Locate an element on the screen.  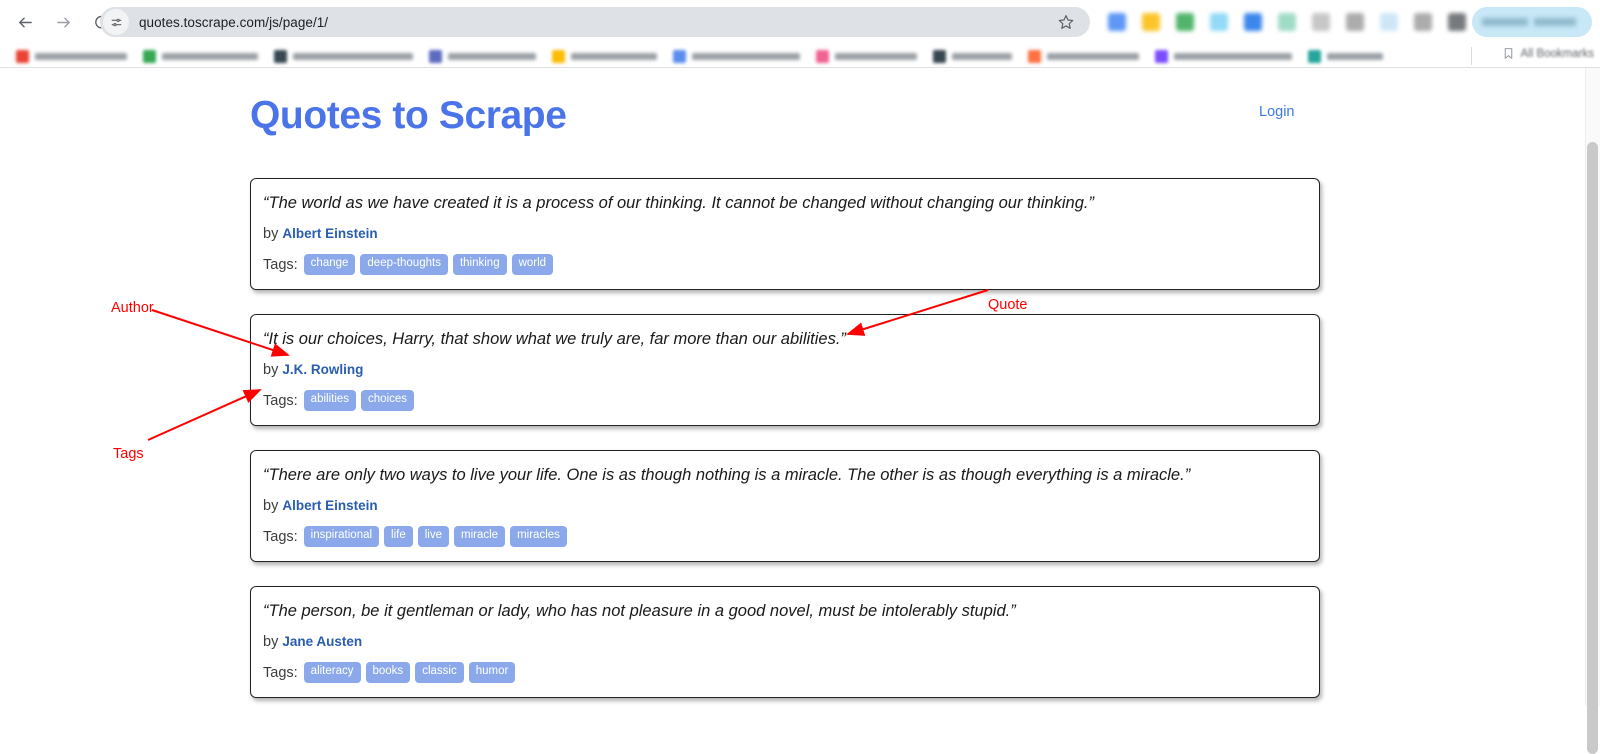
quote-tags-line: Tags: change deep-thoughts thinking world is located at coordinates (785, 264).